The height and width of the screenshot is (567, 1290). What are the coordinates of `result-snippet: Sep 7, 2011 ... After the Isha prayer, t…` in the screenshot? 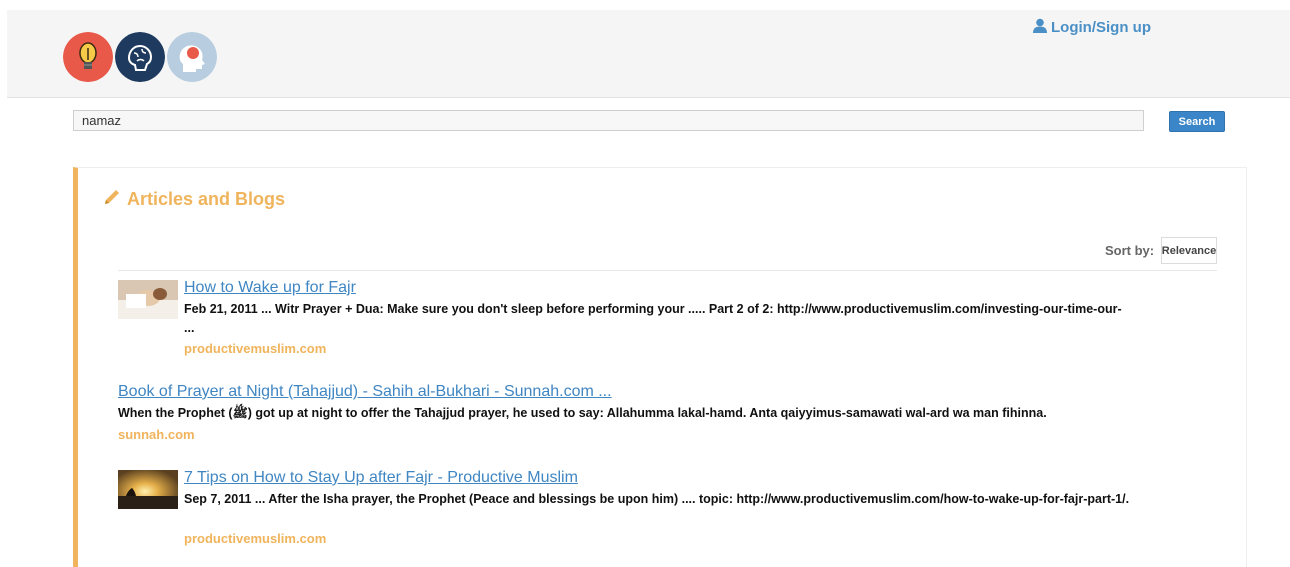 It's located at (657, 499).